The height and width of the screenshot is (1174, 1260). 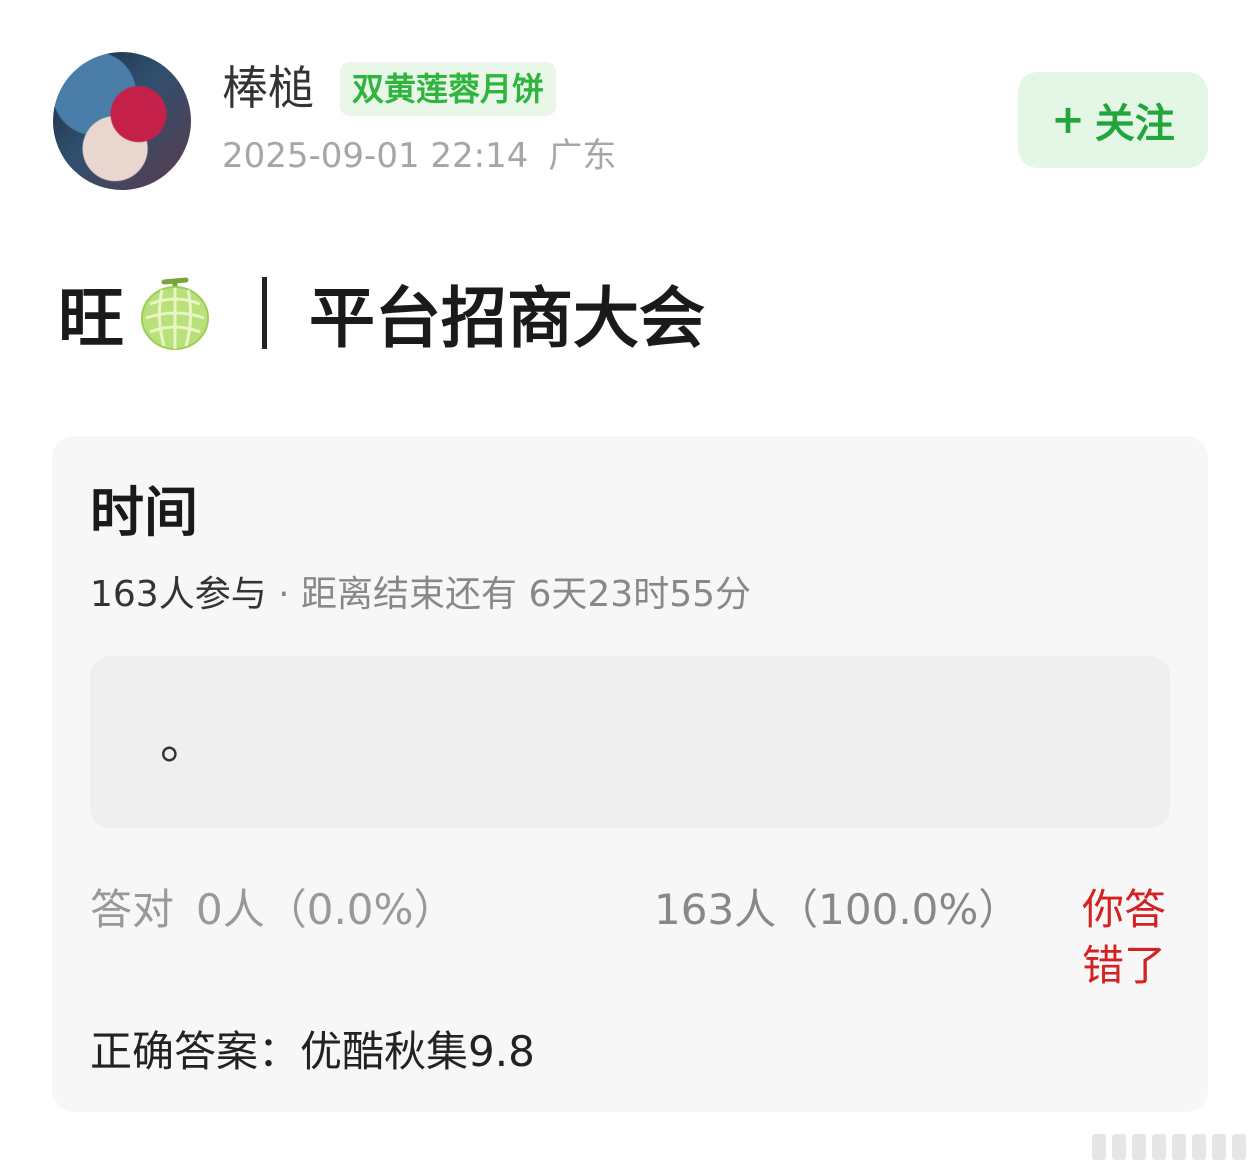 I want to click on follow-button: + 关注, so click(x=1113, y=120).